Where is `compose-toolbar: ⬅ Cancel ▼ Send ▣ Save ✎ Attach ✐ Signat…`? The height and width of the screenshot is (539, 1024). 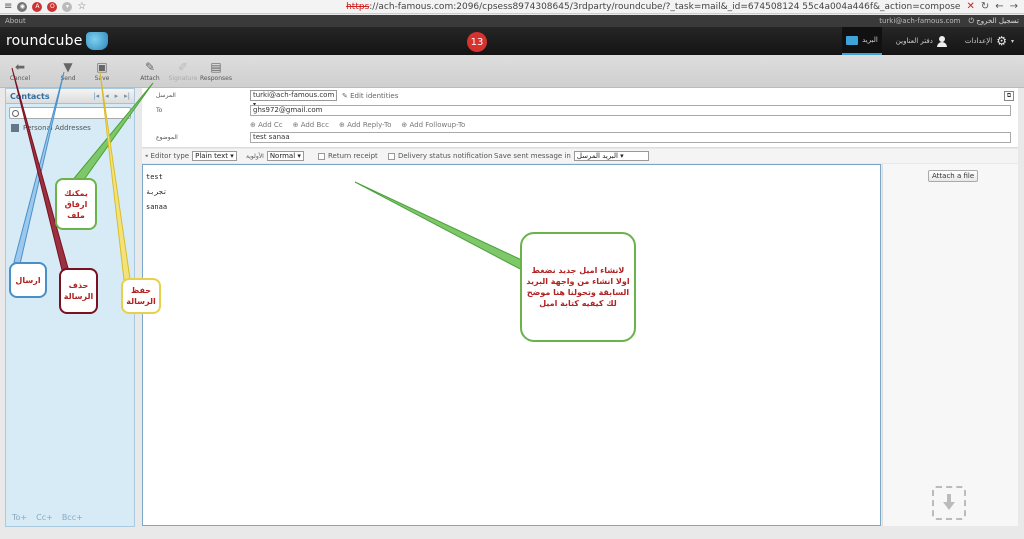 compose-toolbar: ⬅ Cancel ▼ Send ▣ Save ✎ Attach ✐ Signat… is located at coordinates (512, 71).